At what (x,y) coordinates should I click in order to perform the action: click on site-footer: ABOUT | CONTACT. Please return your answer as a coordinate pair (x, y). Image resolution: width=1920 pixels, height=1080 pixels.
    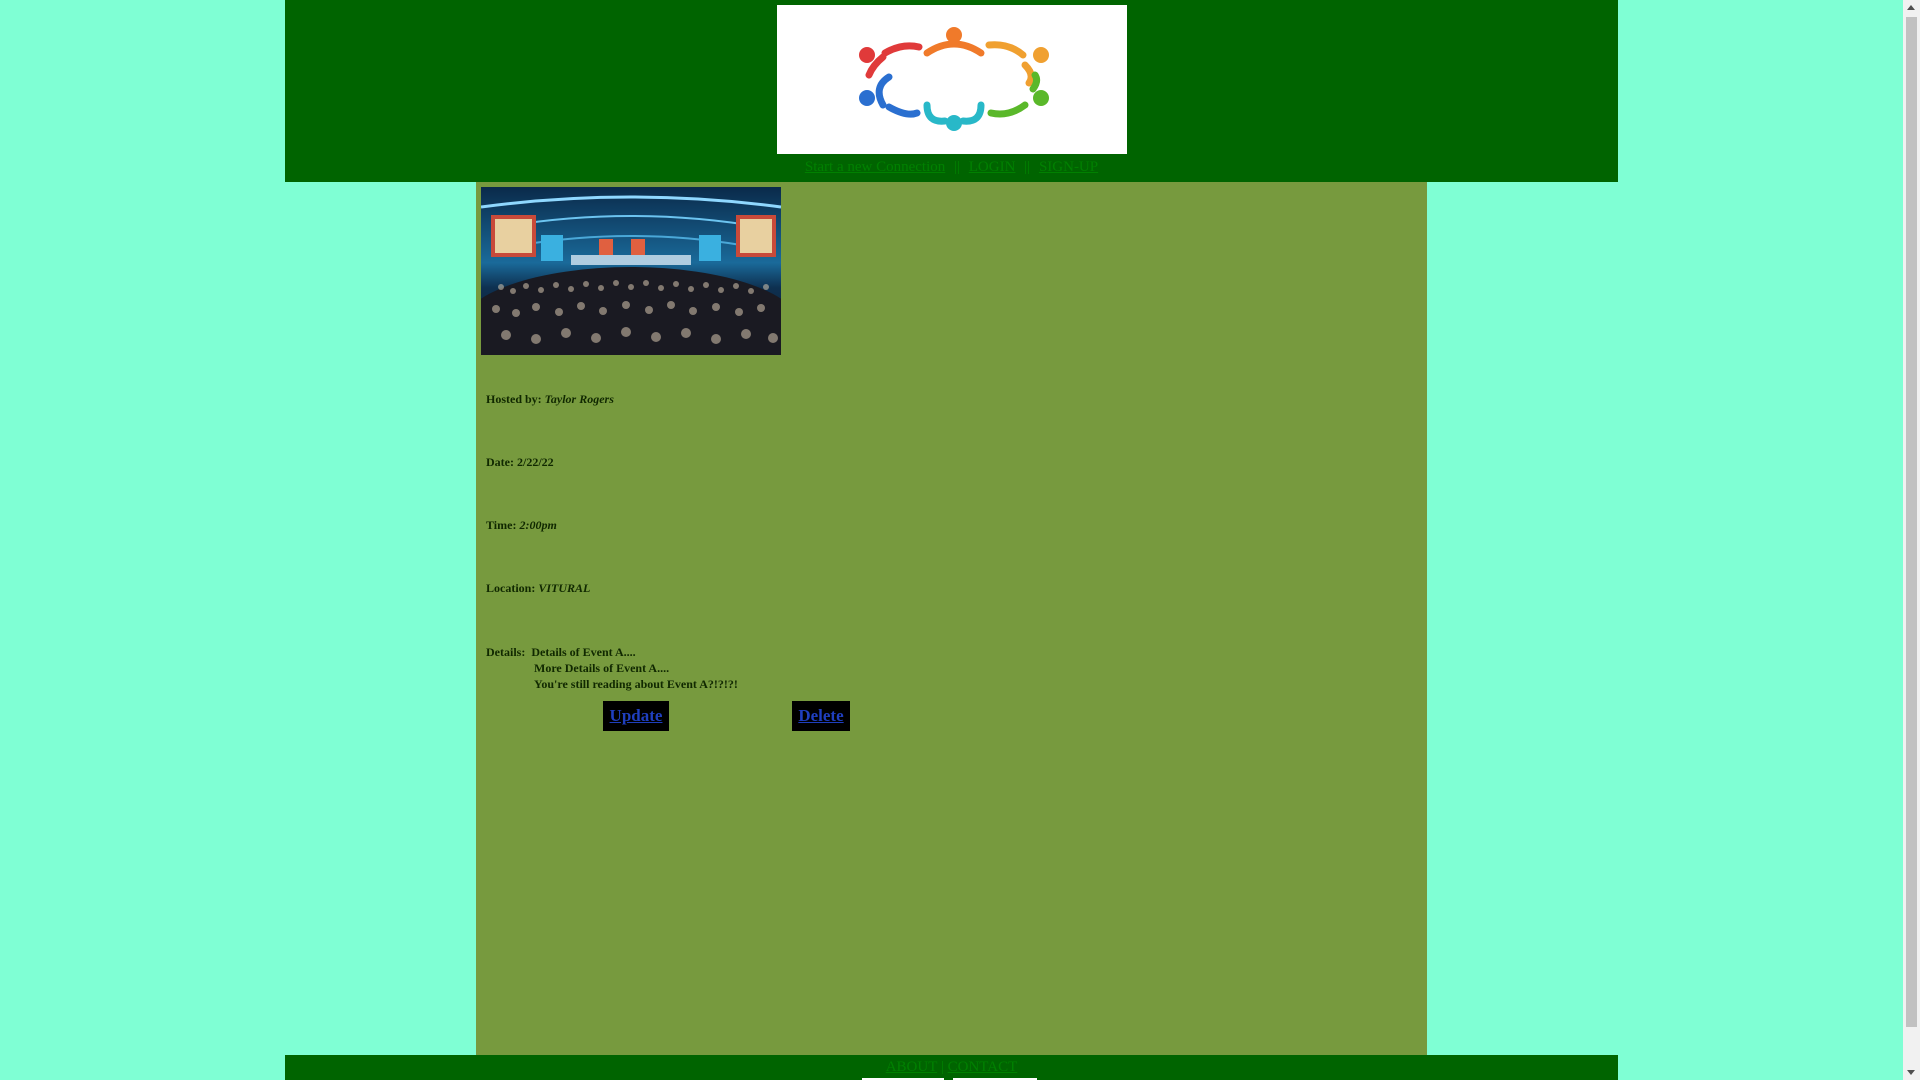
    Looking at the image, I should click on (951, 1067).